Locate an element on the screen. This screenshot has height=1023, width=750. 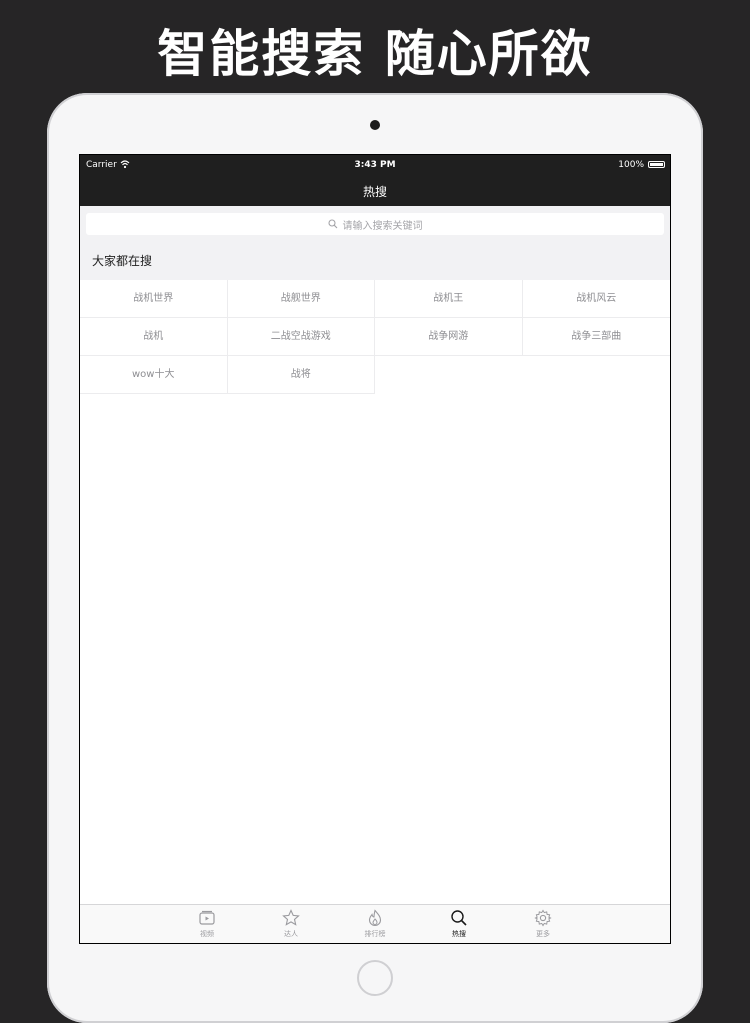
hot-search-item: 战机世界 is located at coordinates (154, 299).